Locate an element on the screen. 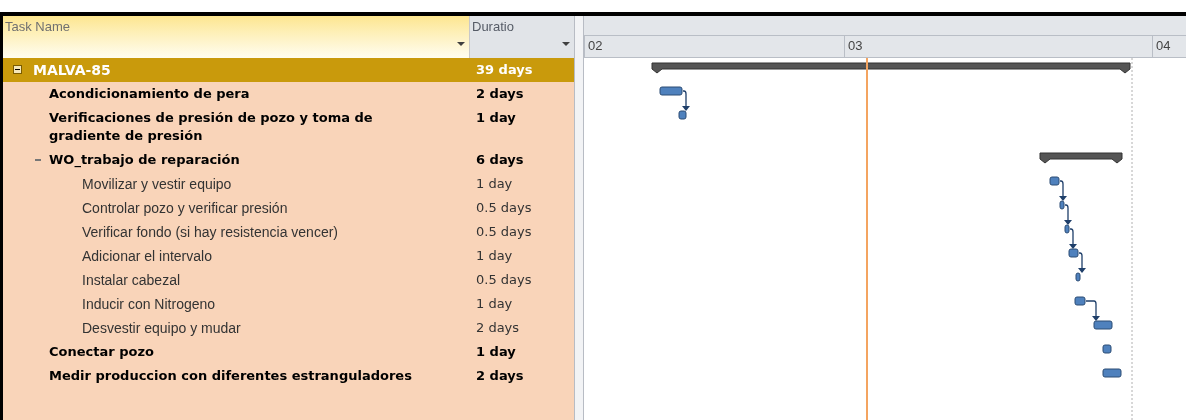 The image size is (1186, 420). task-row: Desvestir equipo y mudar 2 days is located at coordinates (288, 328).